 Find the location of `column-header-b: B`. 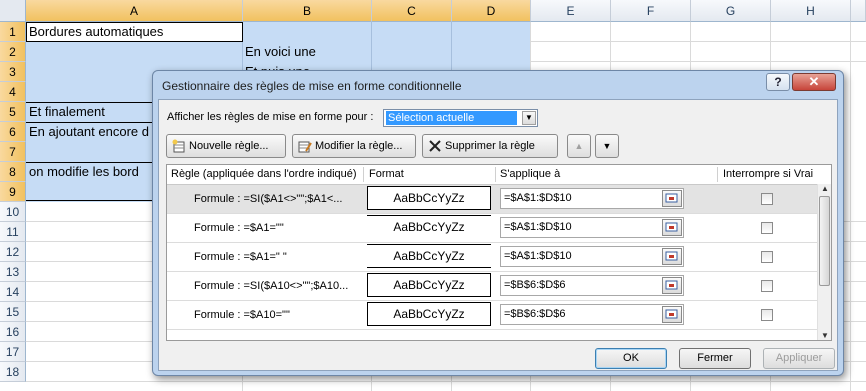

column-header-b: B is located at coordinates (307, 11).